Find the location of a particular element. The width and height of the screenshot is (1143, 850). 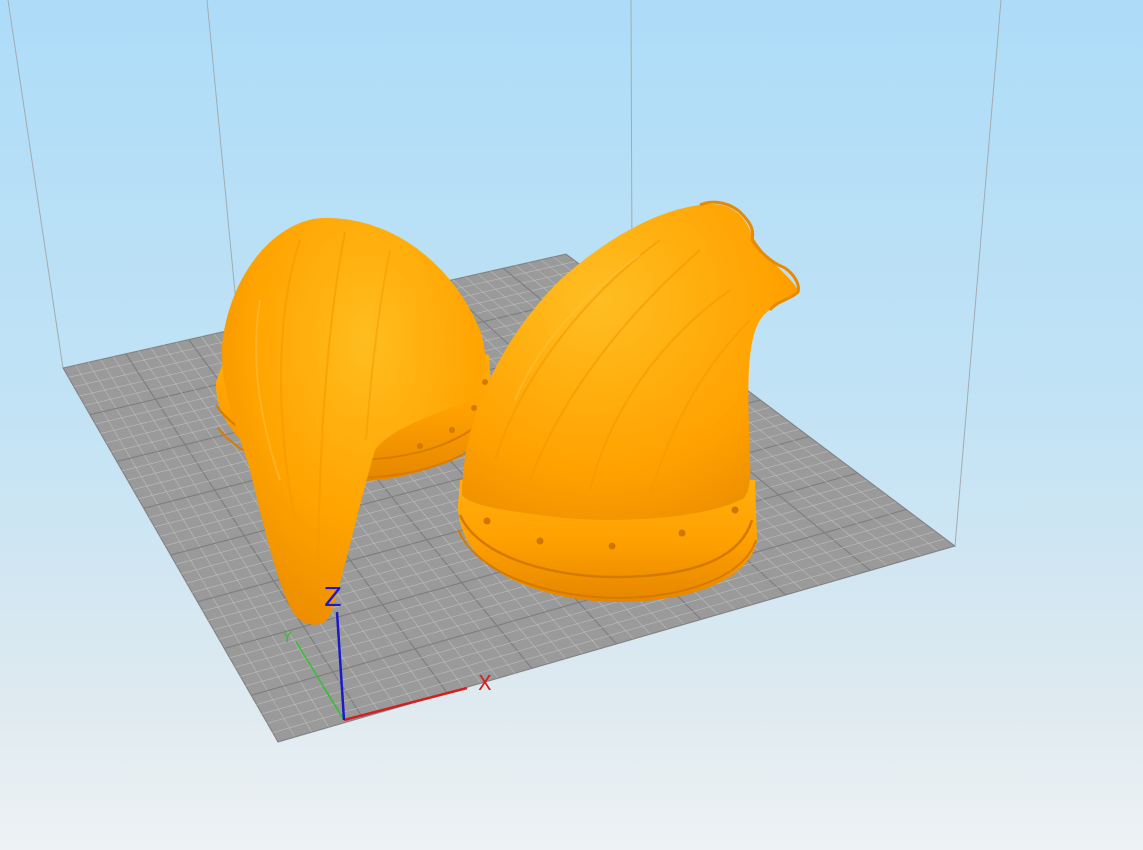

volume-edge-front-right is located at coordinates (978, 273).